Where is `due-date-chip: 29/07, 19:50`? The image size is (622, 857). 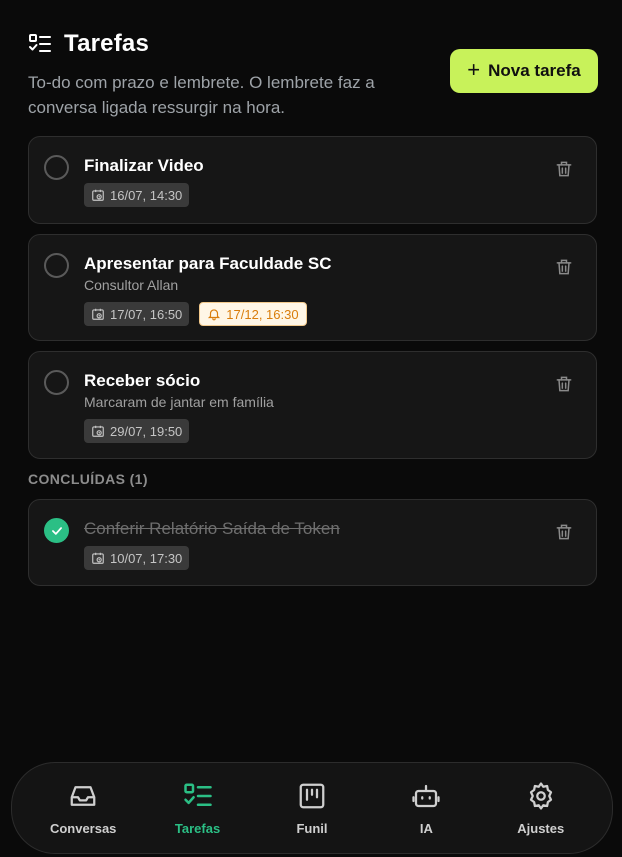 due-date-chip: 29/07, 19:50 is located at coordinates (137, 431).